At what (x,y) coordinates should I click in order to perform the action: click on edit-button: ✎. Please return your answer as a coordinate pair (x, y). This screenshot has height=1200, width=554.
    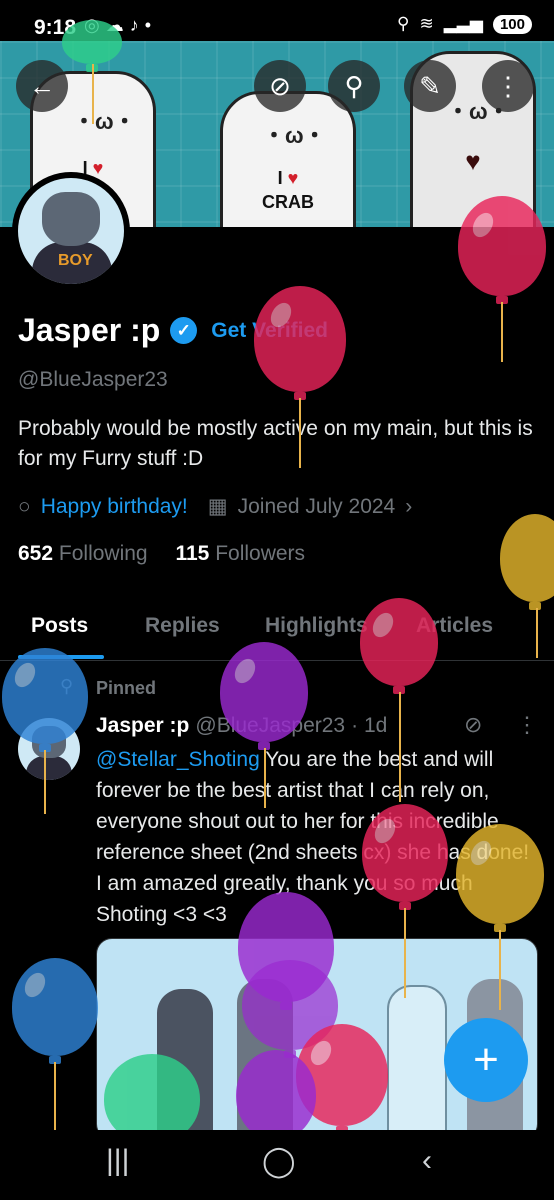
    Looking at the image, I should click on (430, 86).